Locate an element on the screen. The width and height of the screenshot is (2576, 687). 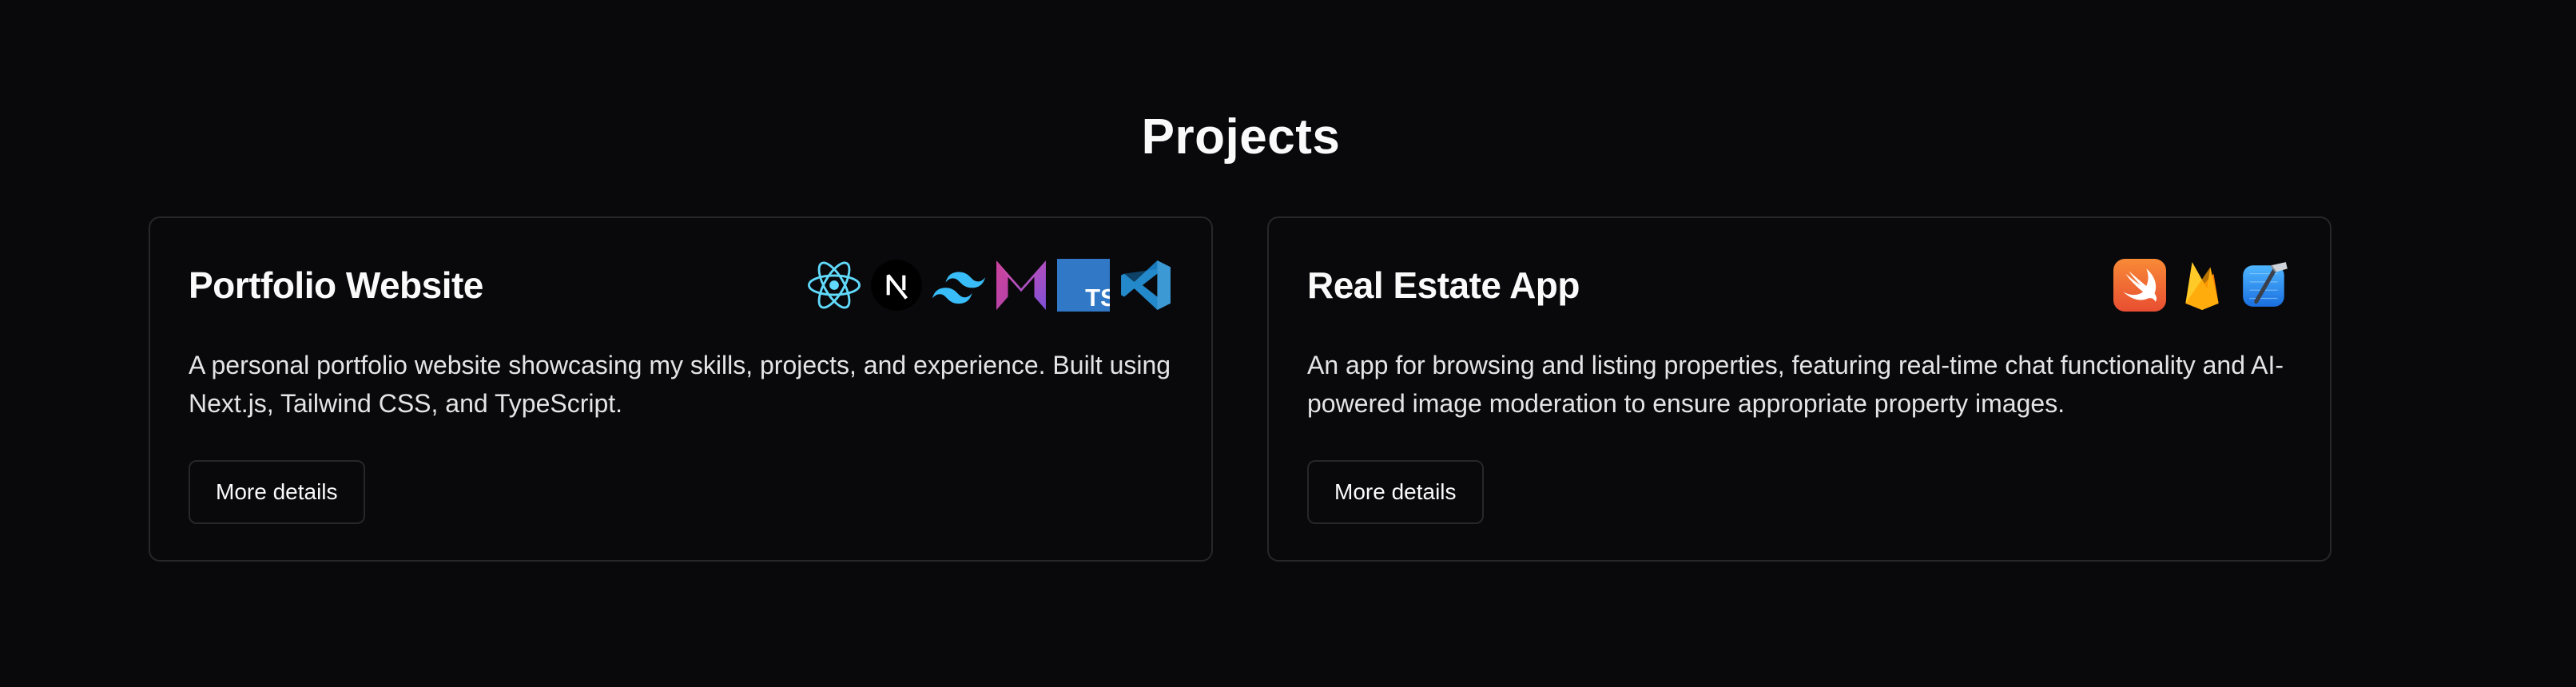
firebase-icon is located at coordinates (2202, 285).